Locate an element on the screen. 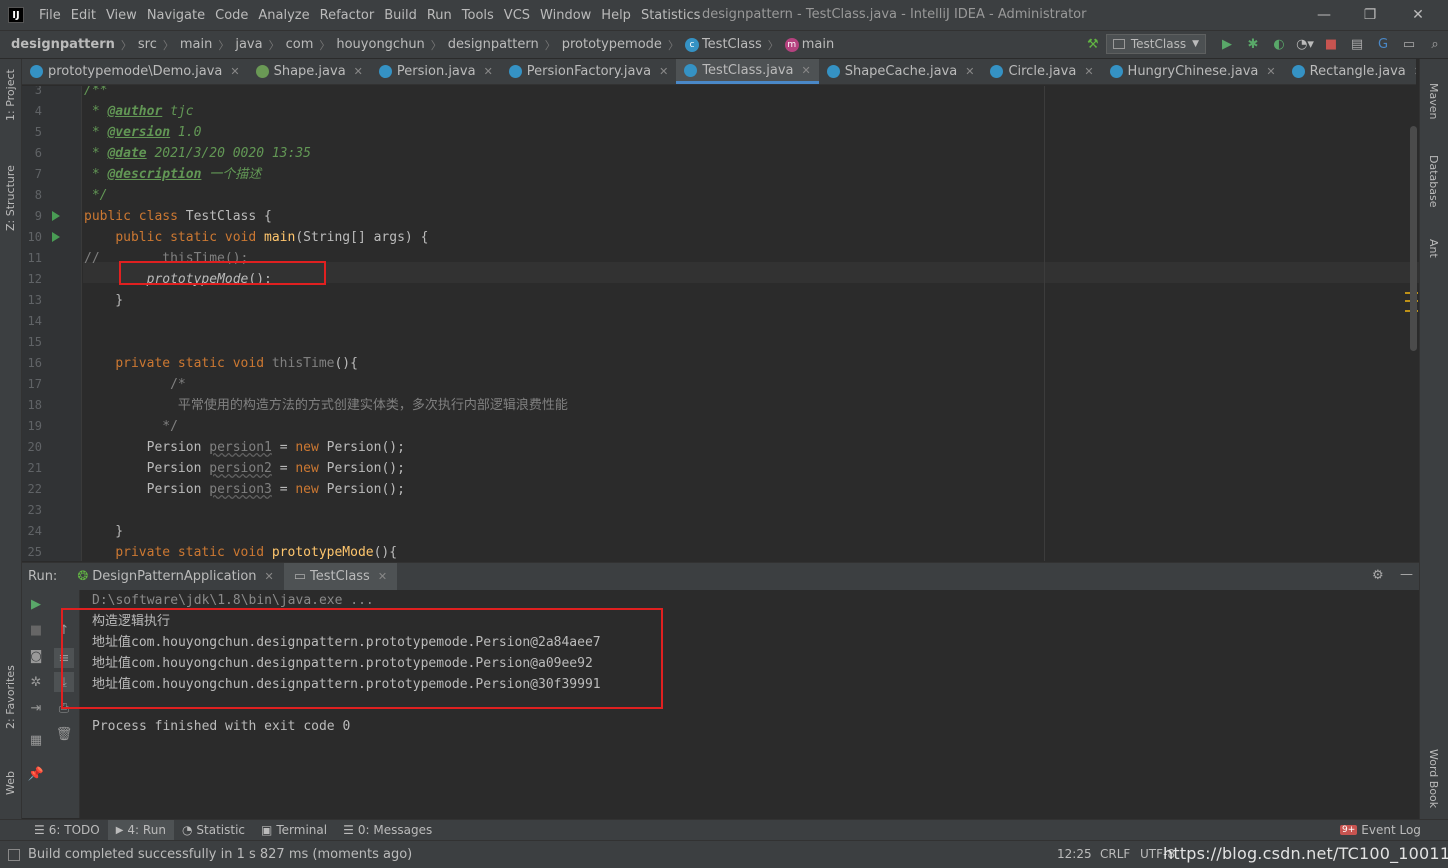 Image resolution: width=1448 pixels, height=868 pixels. menu-navigate: Navigate is located at coordinates (176, 15).